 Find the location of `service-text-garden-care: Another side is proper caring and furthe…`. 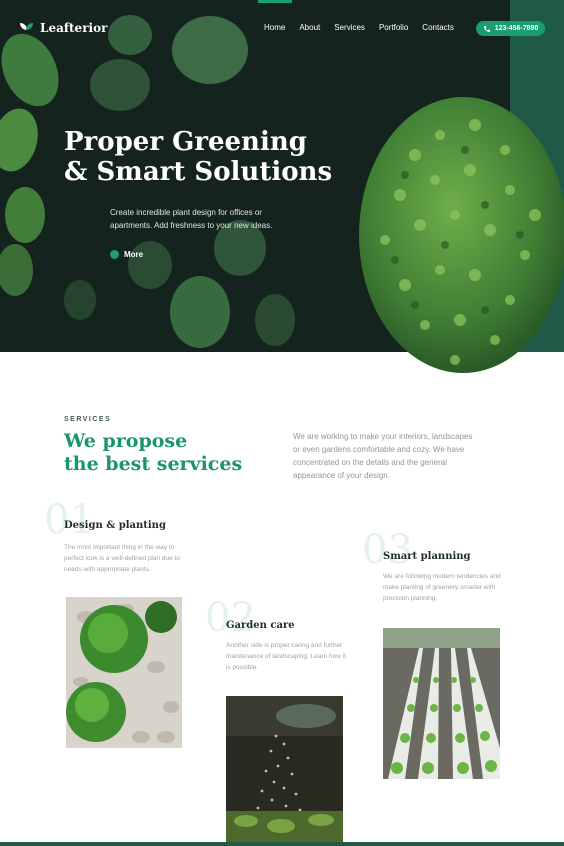

service-text-garden-care: Another side is proper caring and furthe… is located at coordinates (286, 656).